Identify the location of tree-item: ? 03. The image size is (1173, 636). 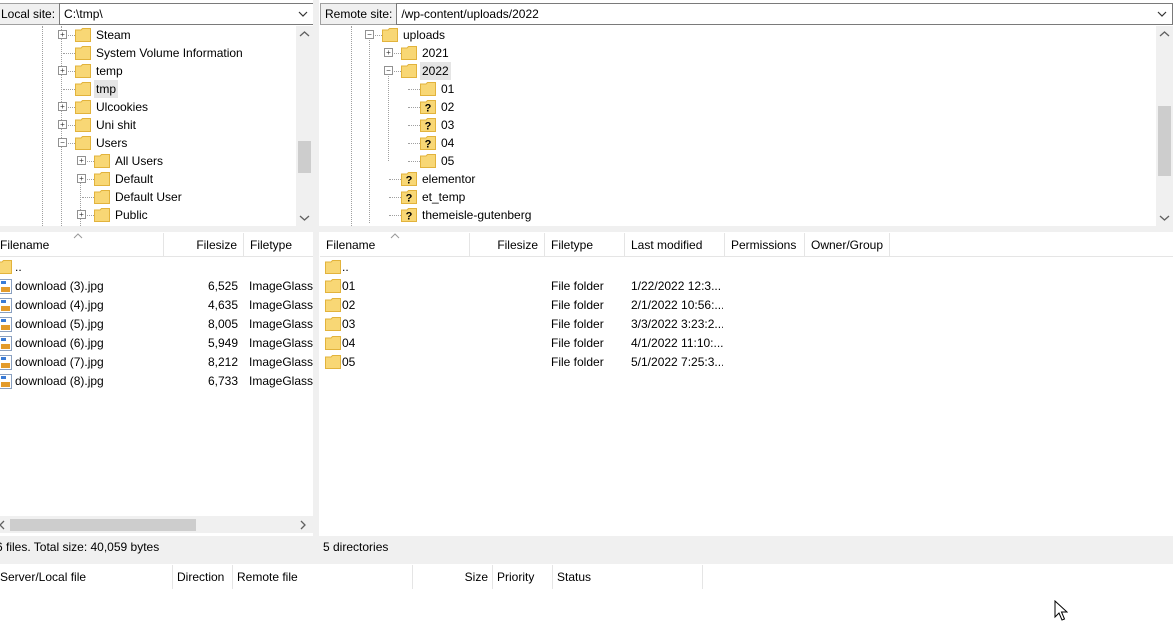
(738, 125).